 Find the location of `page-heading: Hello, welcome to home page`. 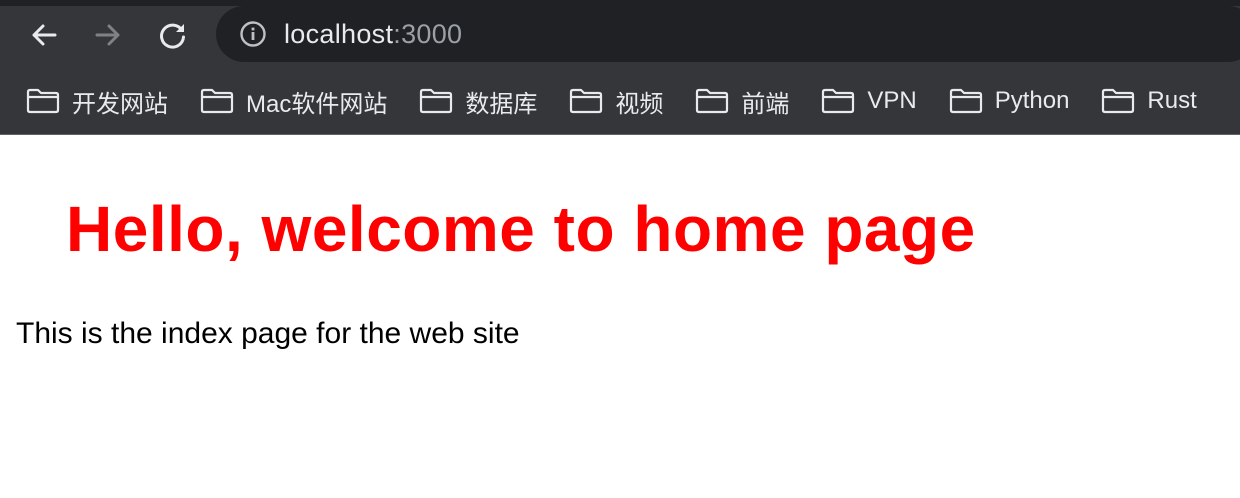

page-heading: Hello, welcome to home page is located at coordinates (521, 229).